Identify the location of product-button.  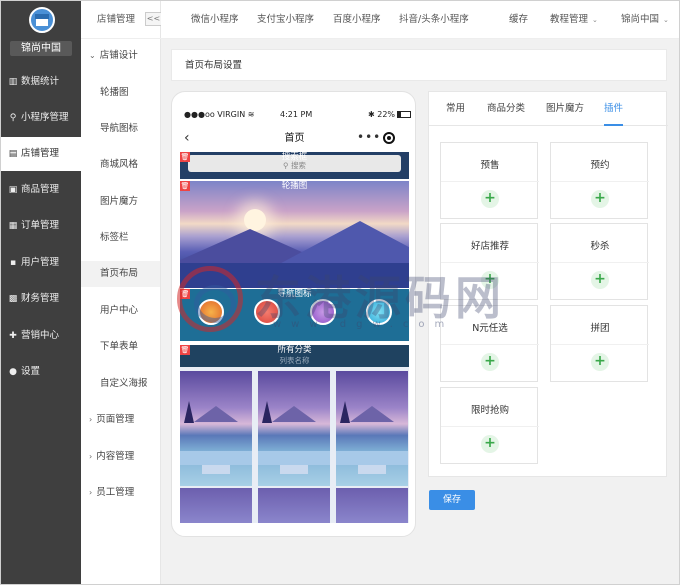
(372, 469).